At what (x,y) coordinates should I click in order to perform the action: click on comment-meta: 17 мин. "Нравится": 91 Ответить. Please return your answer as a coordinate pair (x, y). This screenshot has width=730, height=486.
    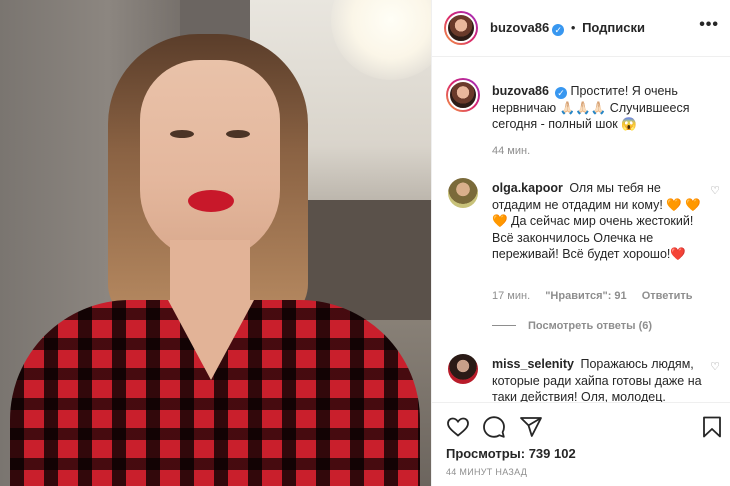
    Looking at the image, I should click on (598, 296).